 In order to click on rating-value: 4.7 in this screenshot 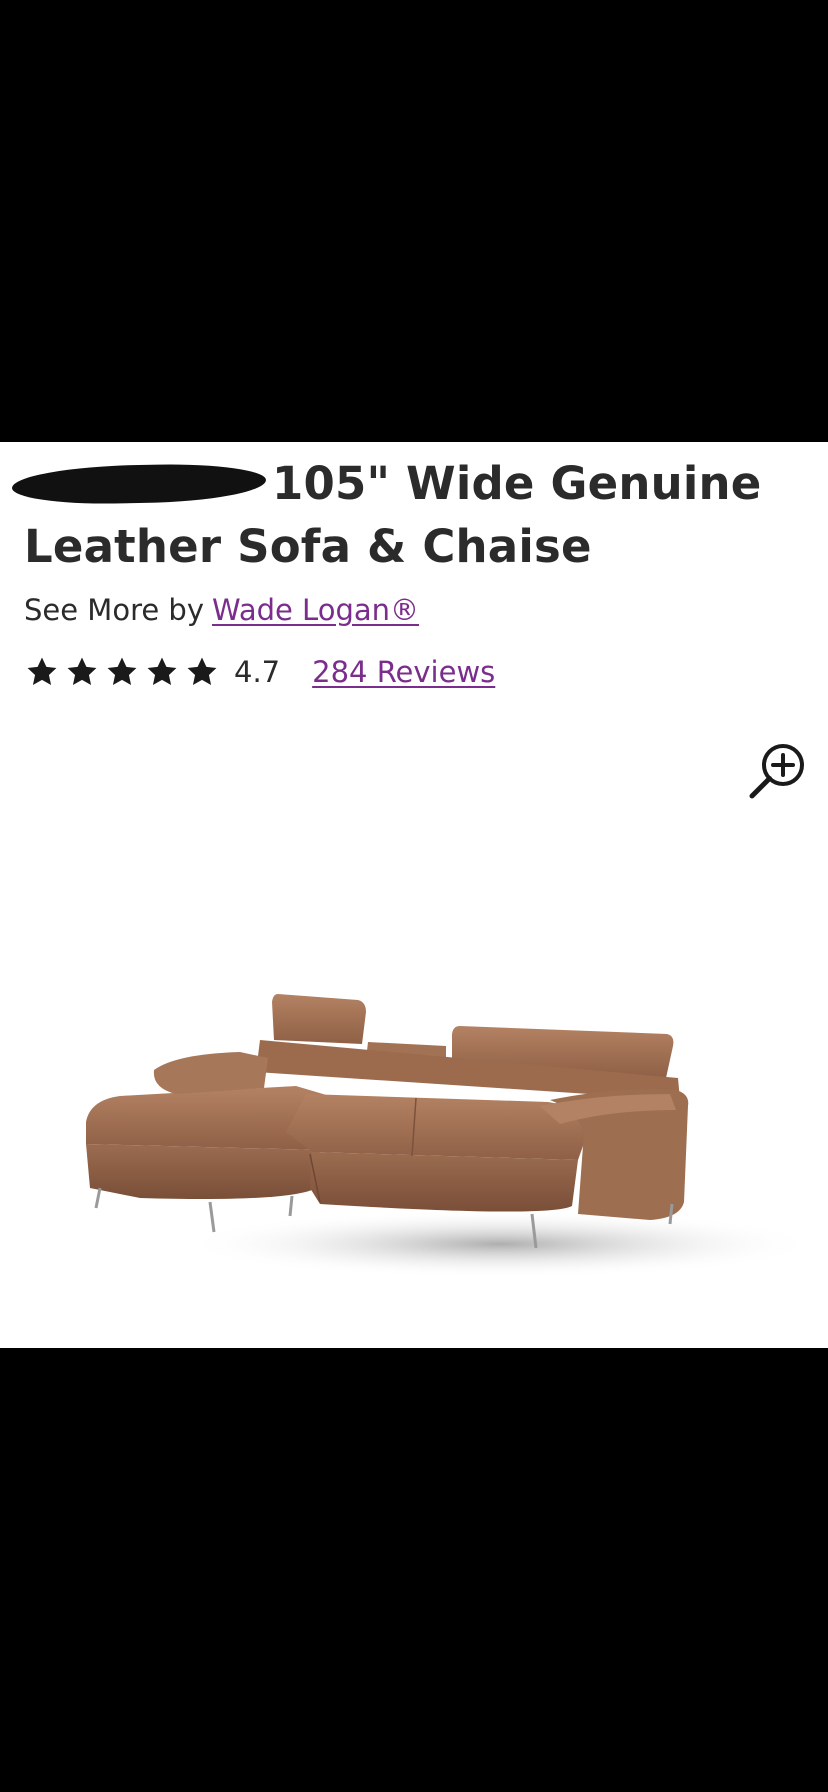, I will do `click(257, 672)`.